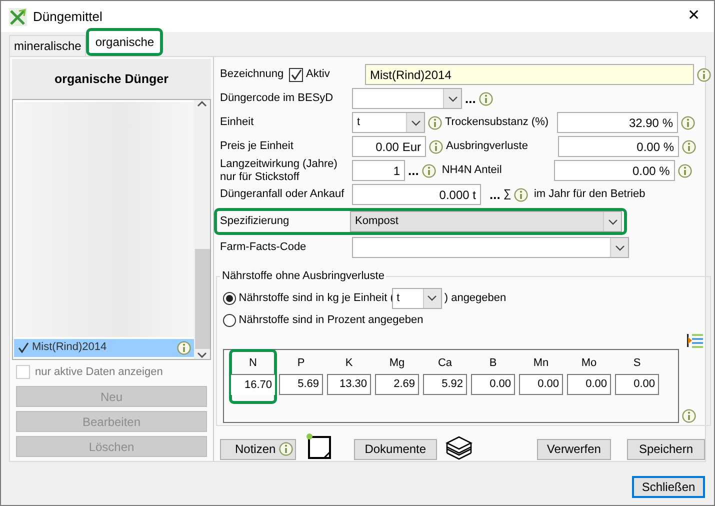 The height and width of the screenshot is (506, 715). What do you see at coordinates (397, 384) in the screenshot?
I see `input-field: 2.69` at bounding box center [397, 384].